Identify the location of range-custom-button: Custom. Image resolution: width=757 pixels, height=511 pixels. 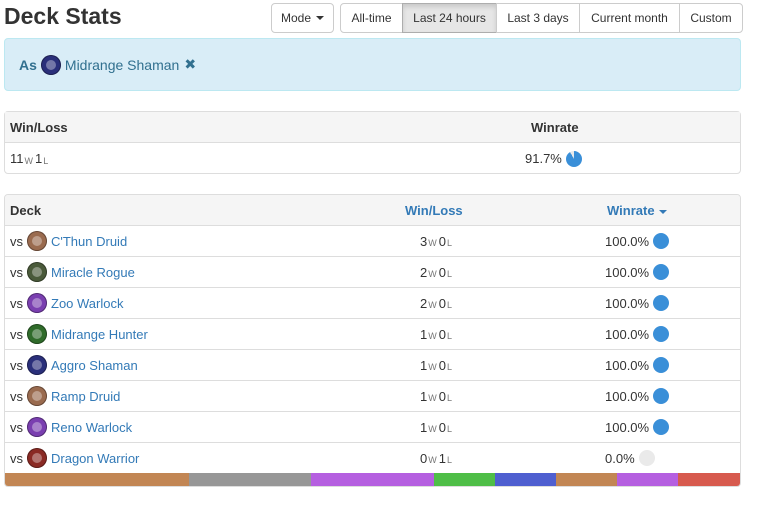
(711, 18).